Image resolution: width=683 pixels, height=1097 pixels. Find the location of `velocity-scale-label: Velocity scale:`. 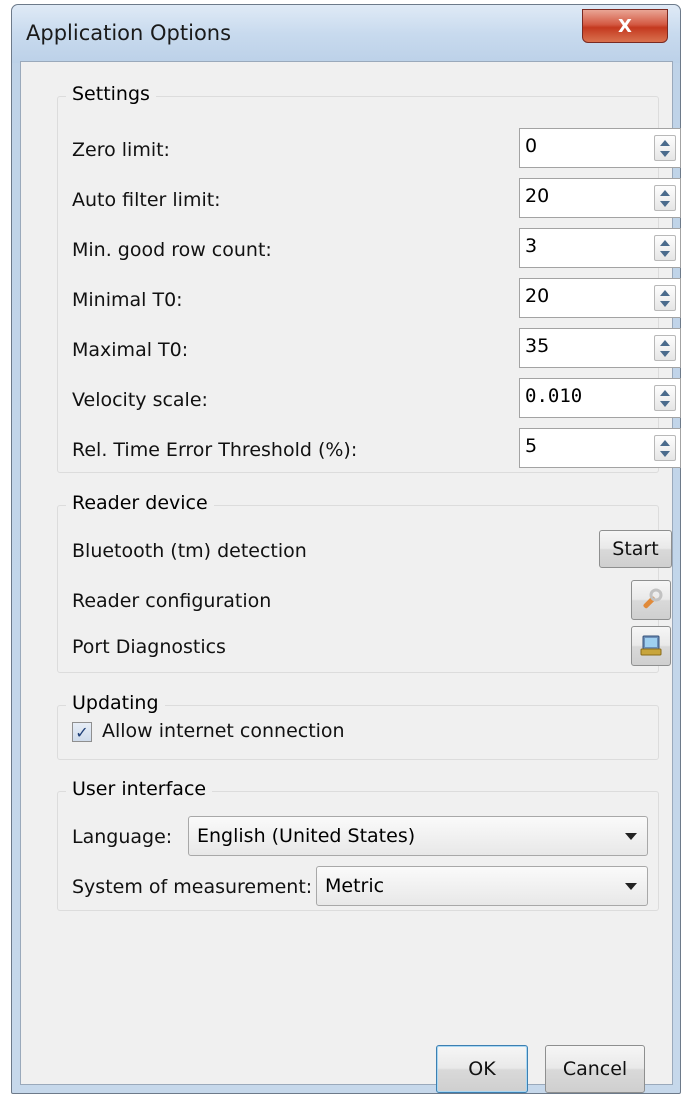

velocity-scale-label: Velocity scale: is located at coordinates (140, 400).